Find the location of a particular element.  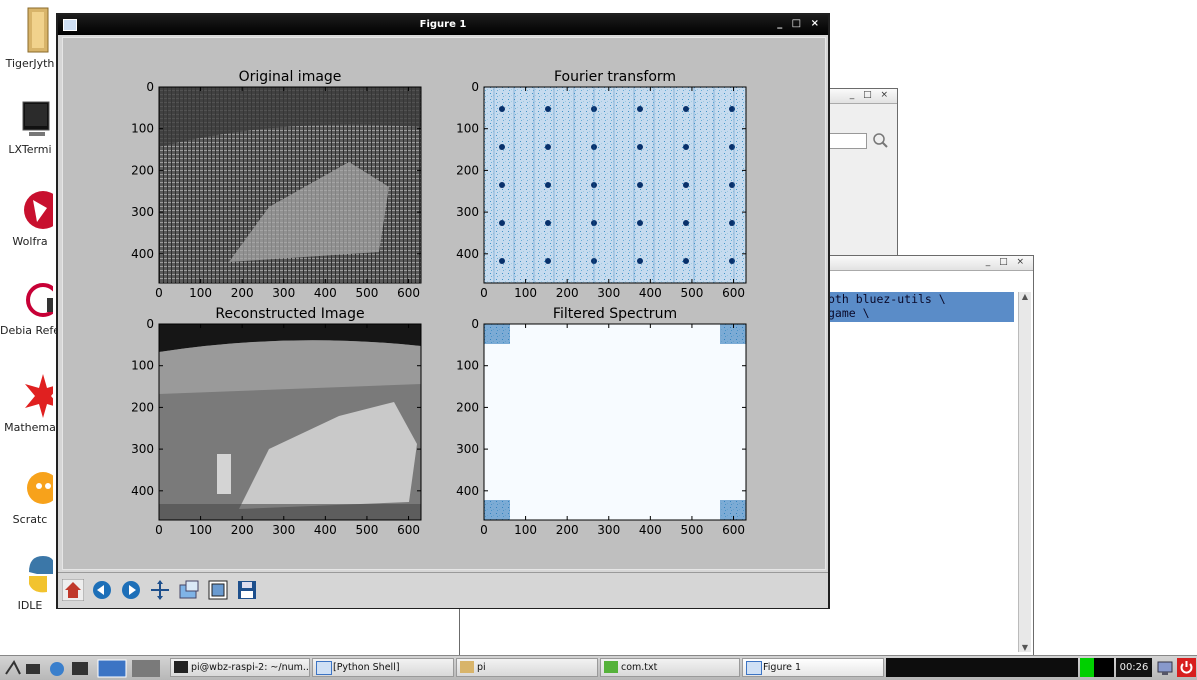

home-icon is located at coordinates (73, 590).